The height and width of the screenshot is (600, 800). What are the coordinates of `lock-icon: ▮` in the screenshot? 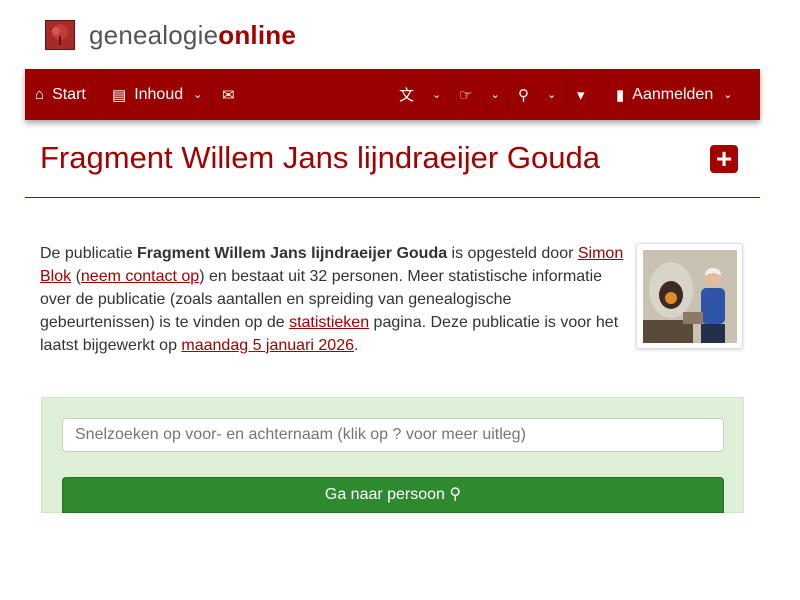 It's located at (620, 95).